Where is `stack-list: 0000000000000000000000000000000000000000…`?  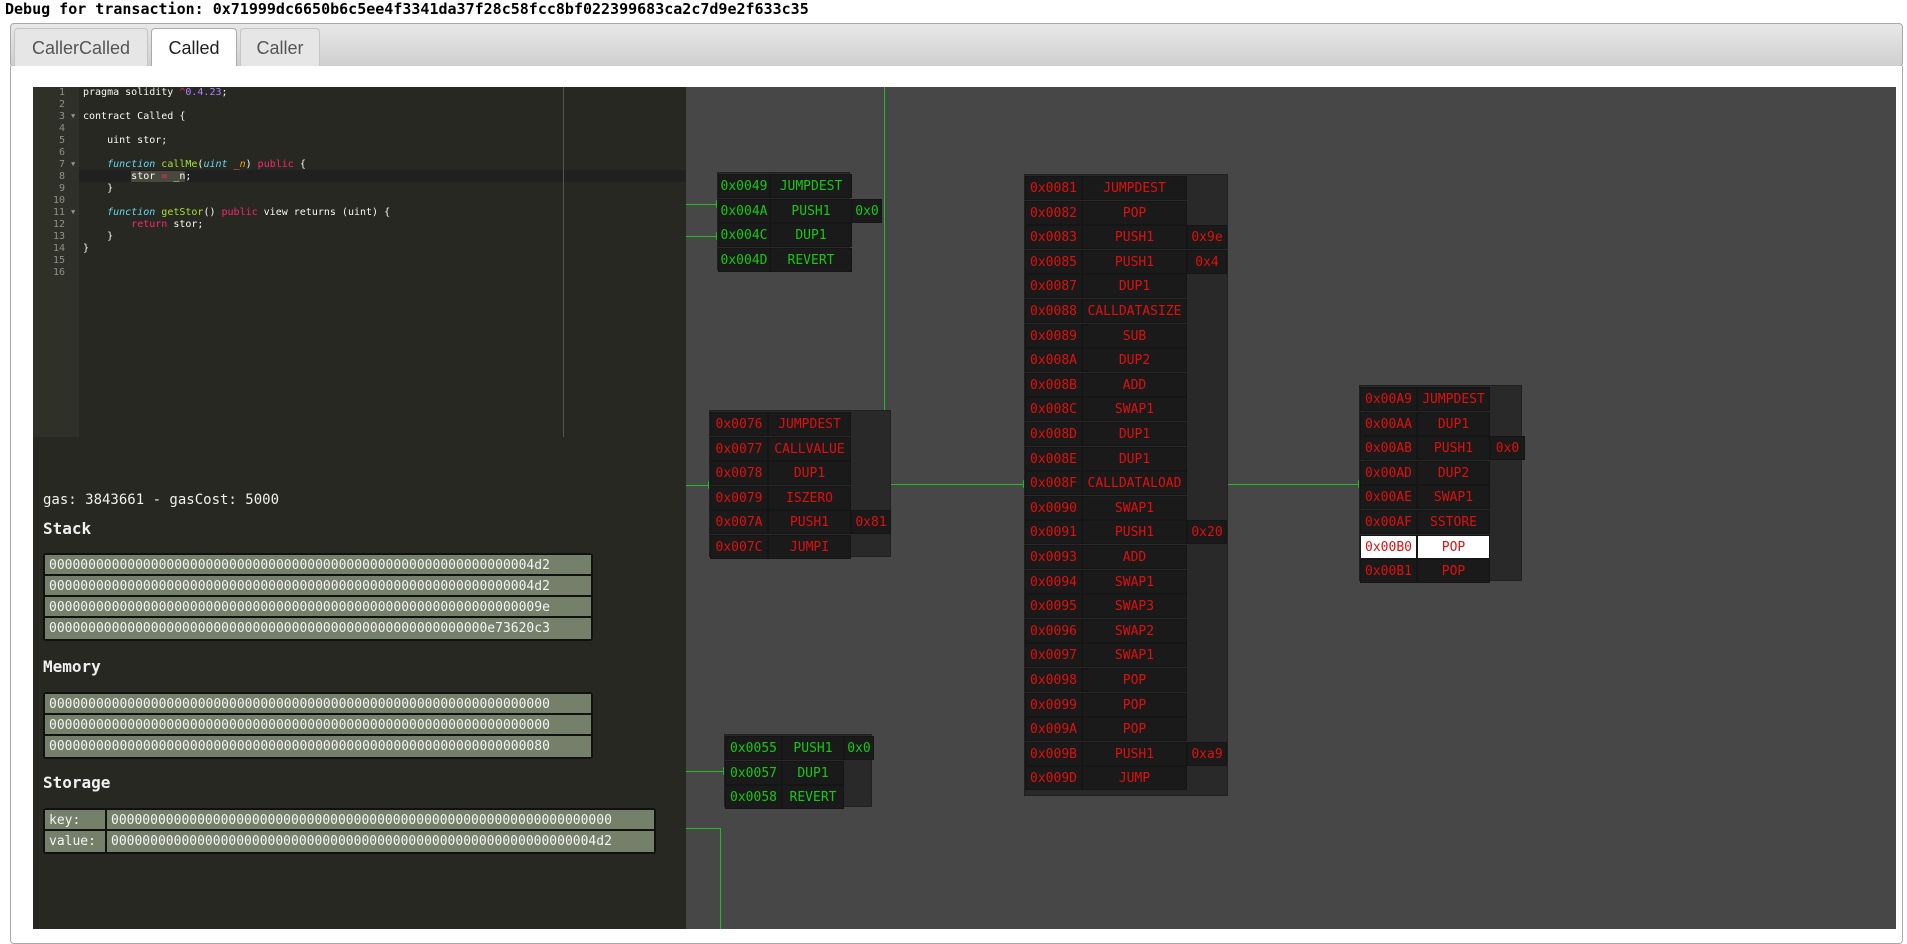 stack-list: 0000000000000000000000000000000000000000… is located at coordinates (318, 597).